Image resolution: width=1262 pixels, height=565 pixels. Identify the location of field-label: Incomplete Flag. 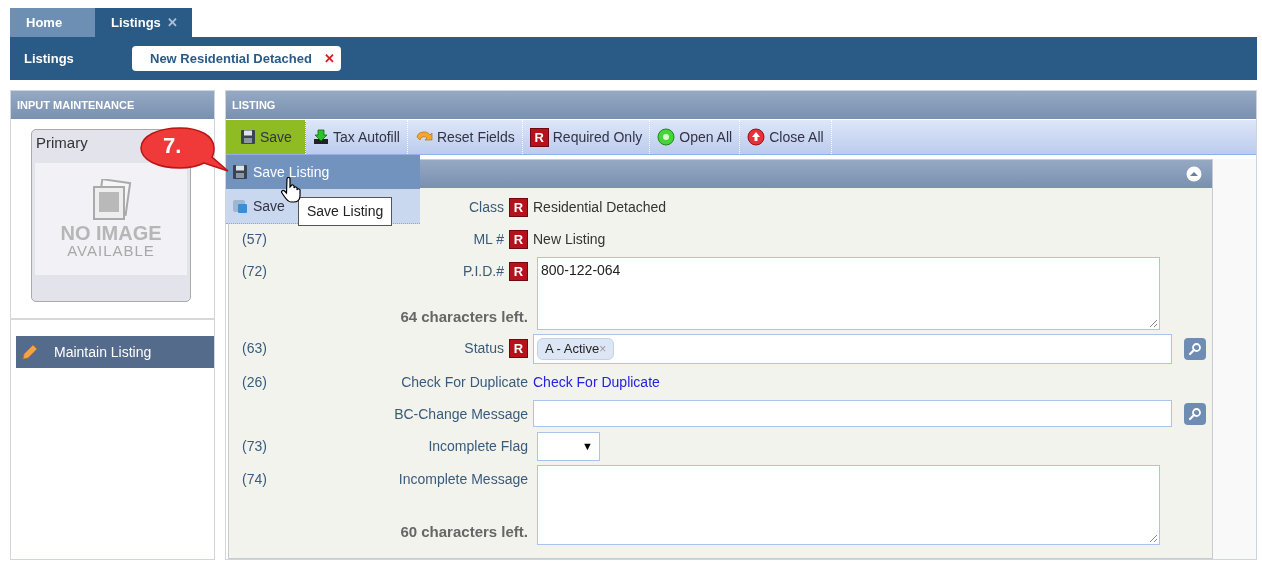
(478, 446).